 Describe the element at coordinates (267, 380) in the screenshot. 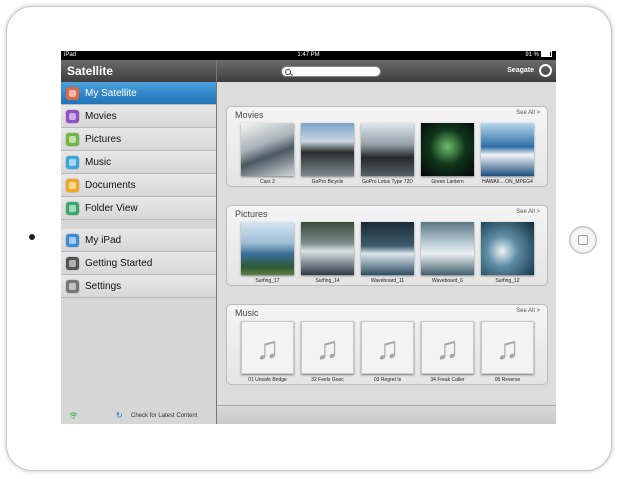

I see `music-caption: 01 Unsafe Bridge` at that location.